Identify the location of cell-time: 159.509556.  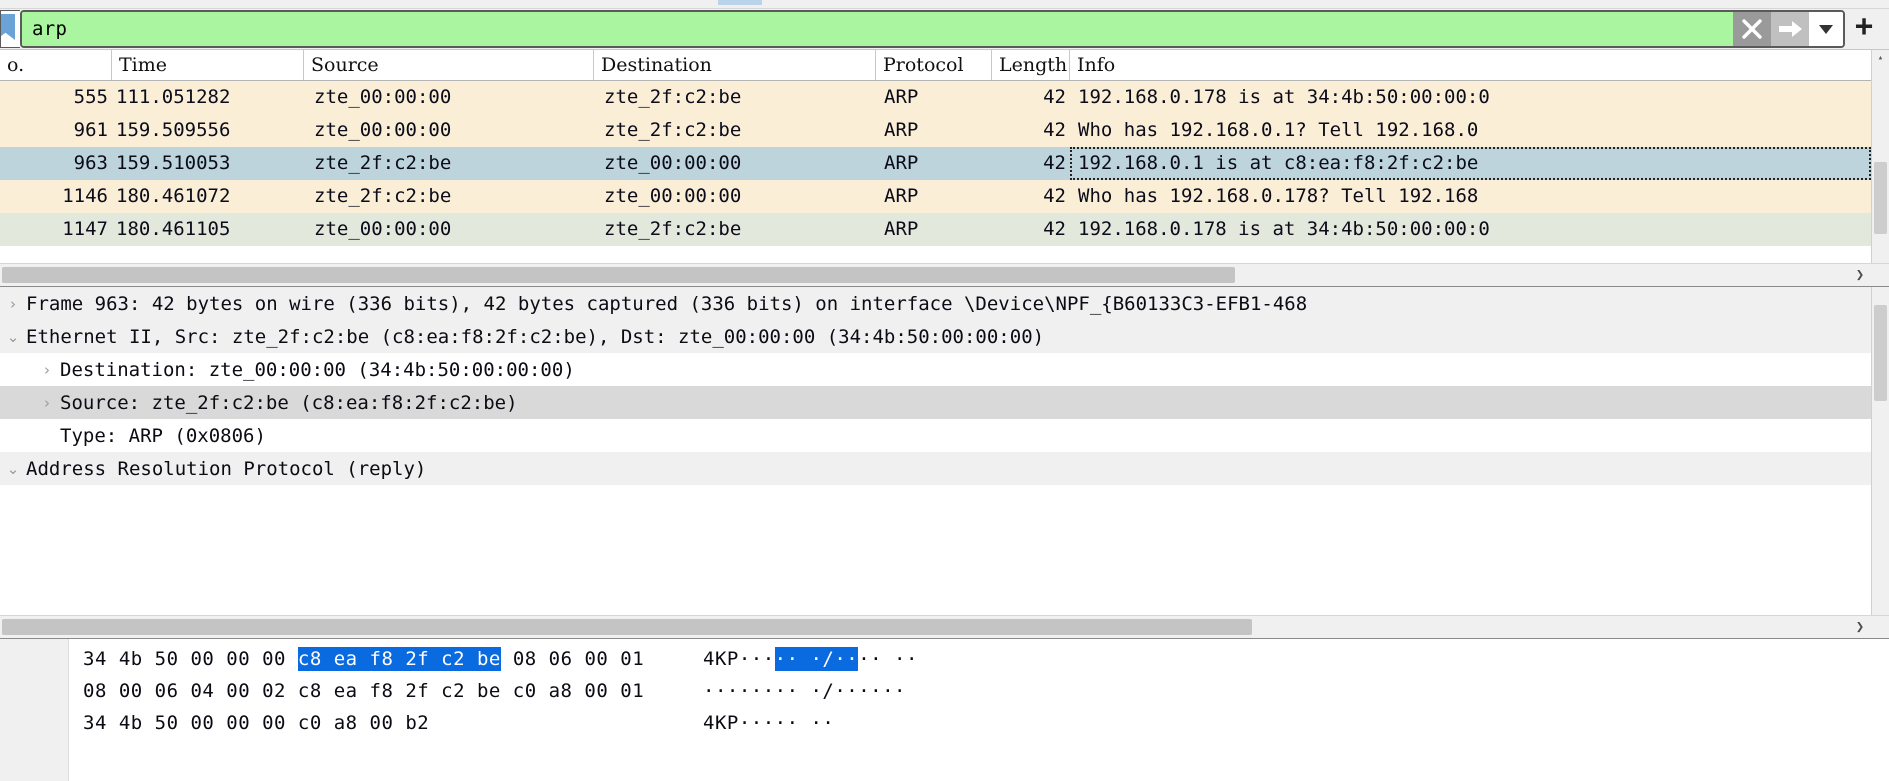
(173, 130).